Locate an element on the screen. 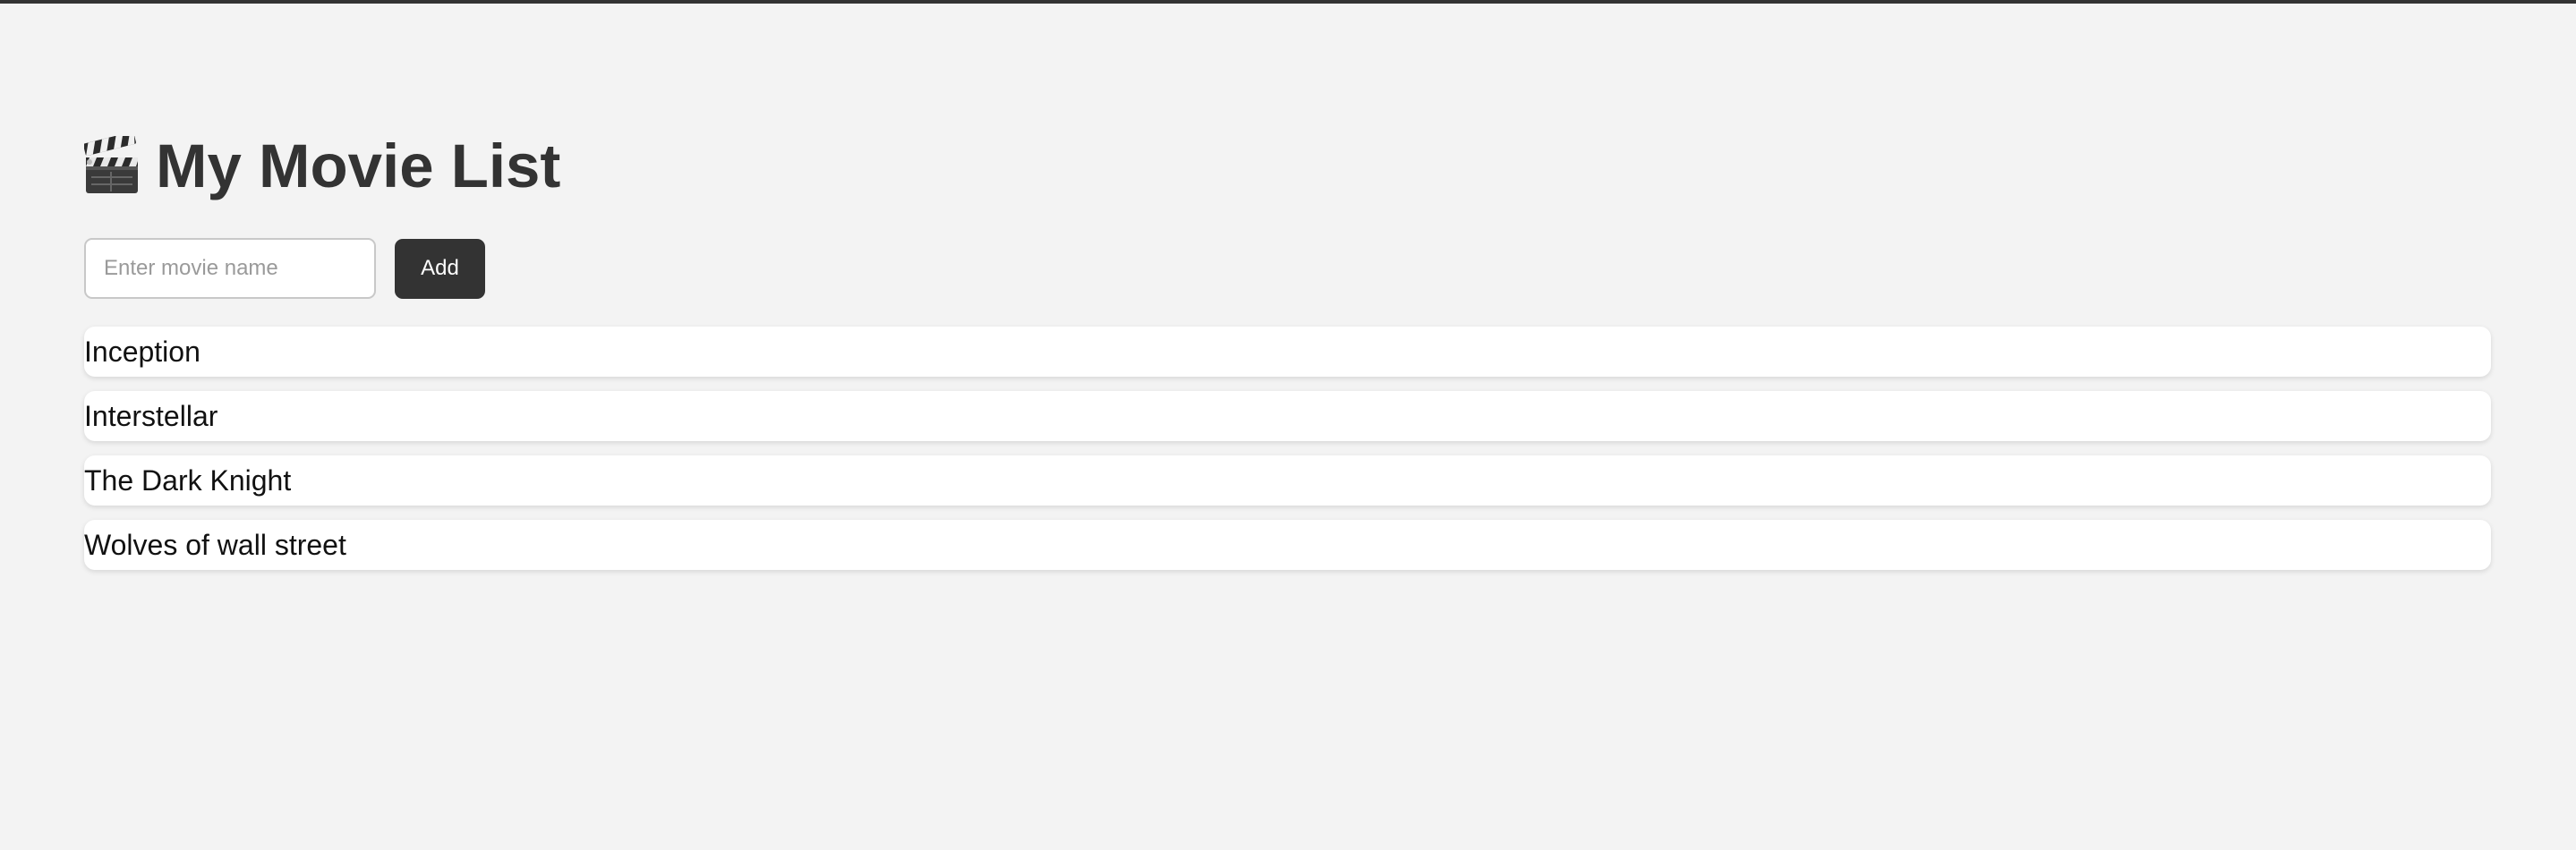 The height and width of the screenshot is (850, 2576). movie-list-item: Inception is located at coordinates (1287, 352).